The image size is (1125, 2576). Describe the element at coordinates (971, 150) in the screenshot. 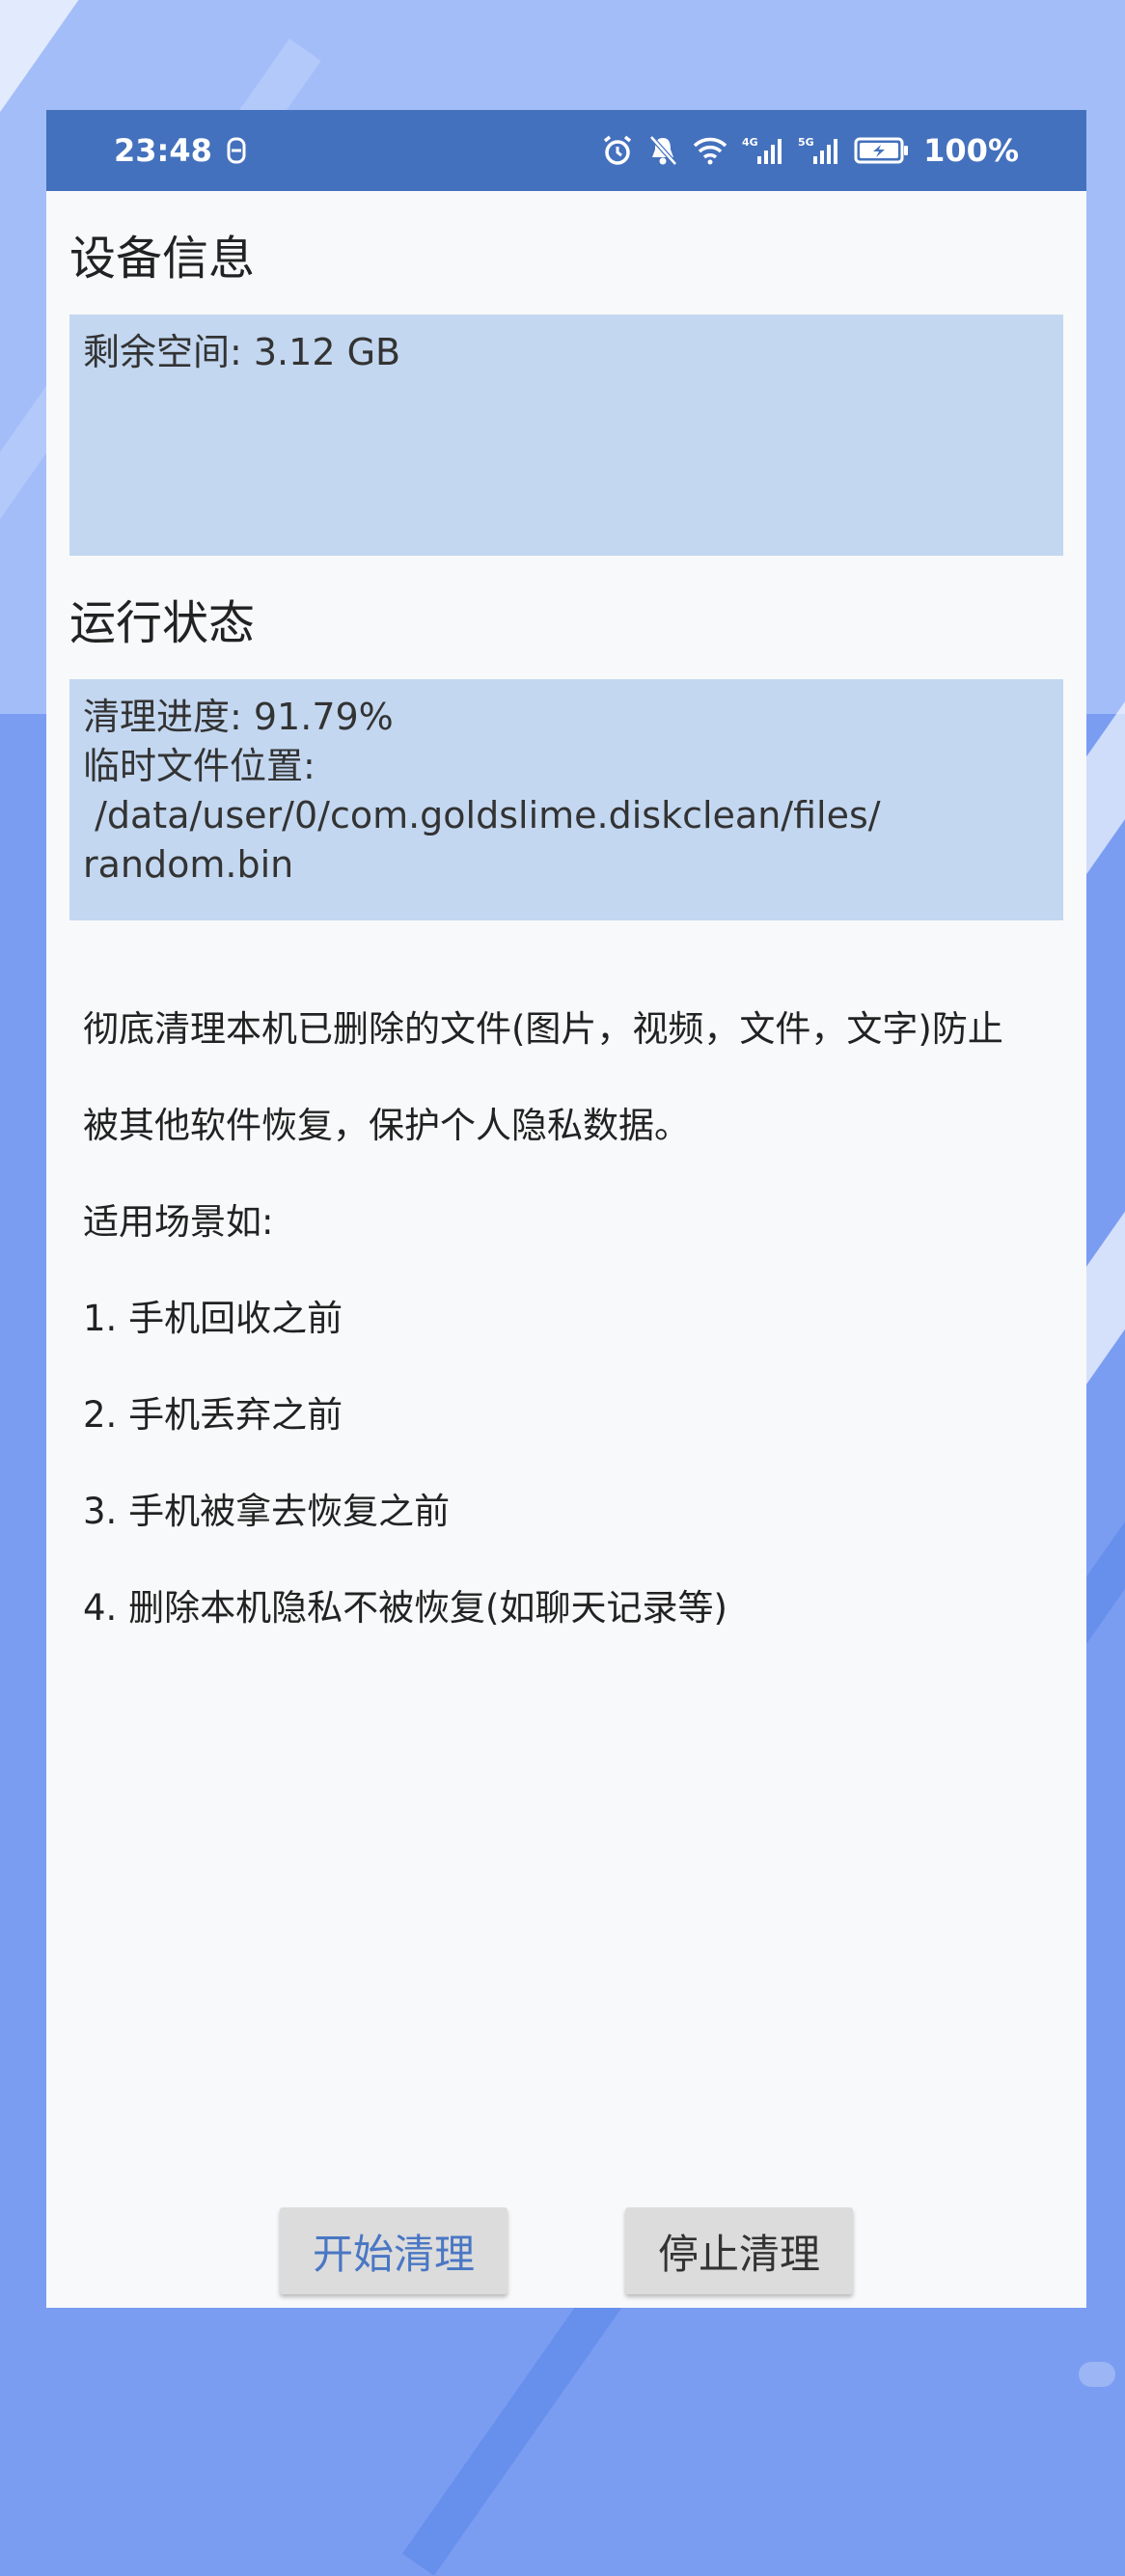

I see `battery-percent: 100%` at that location.